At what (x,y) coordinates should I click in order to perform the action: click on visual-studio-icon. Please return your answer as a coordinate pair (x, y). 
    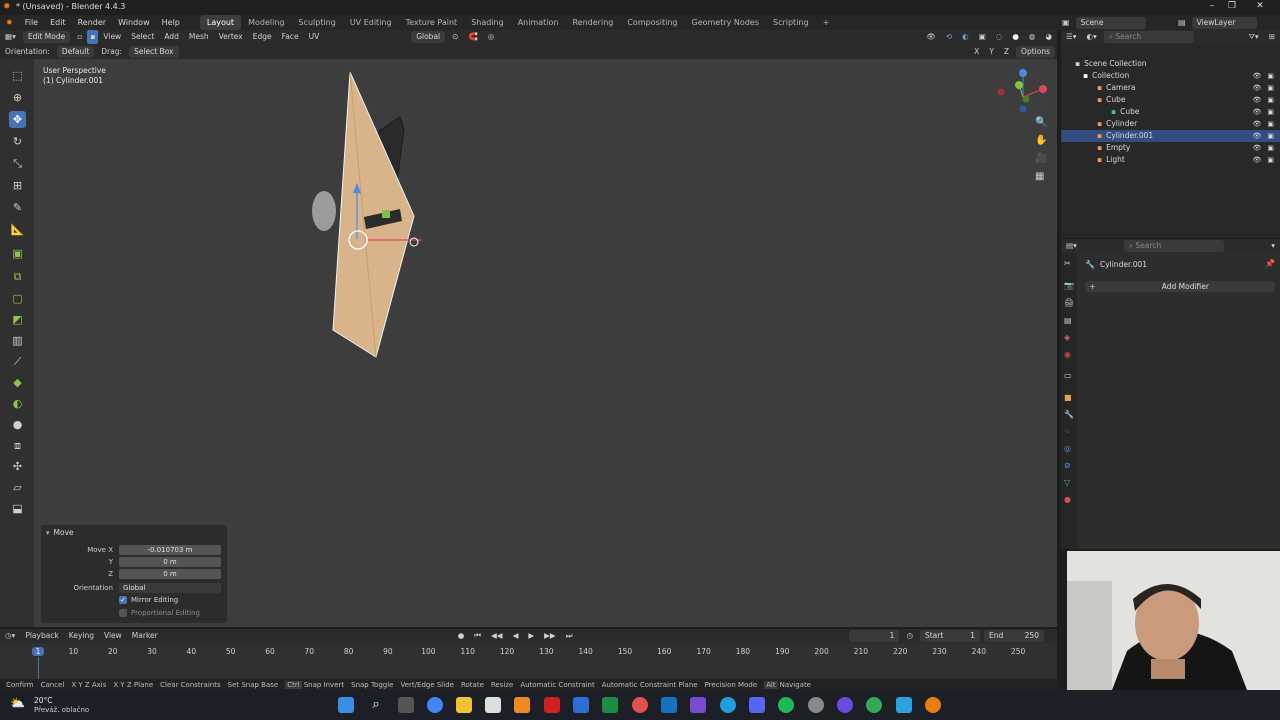
    Looking at the image, I should click on (698, 705).